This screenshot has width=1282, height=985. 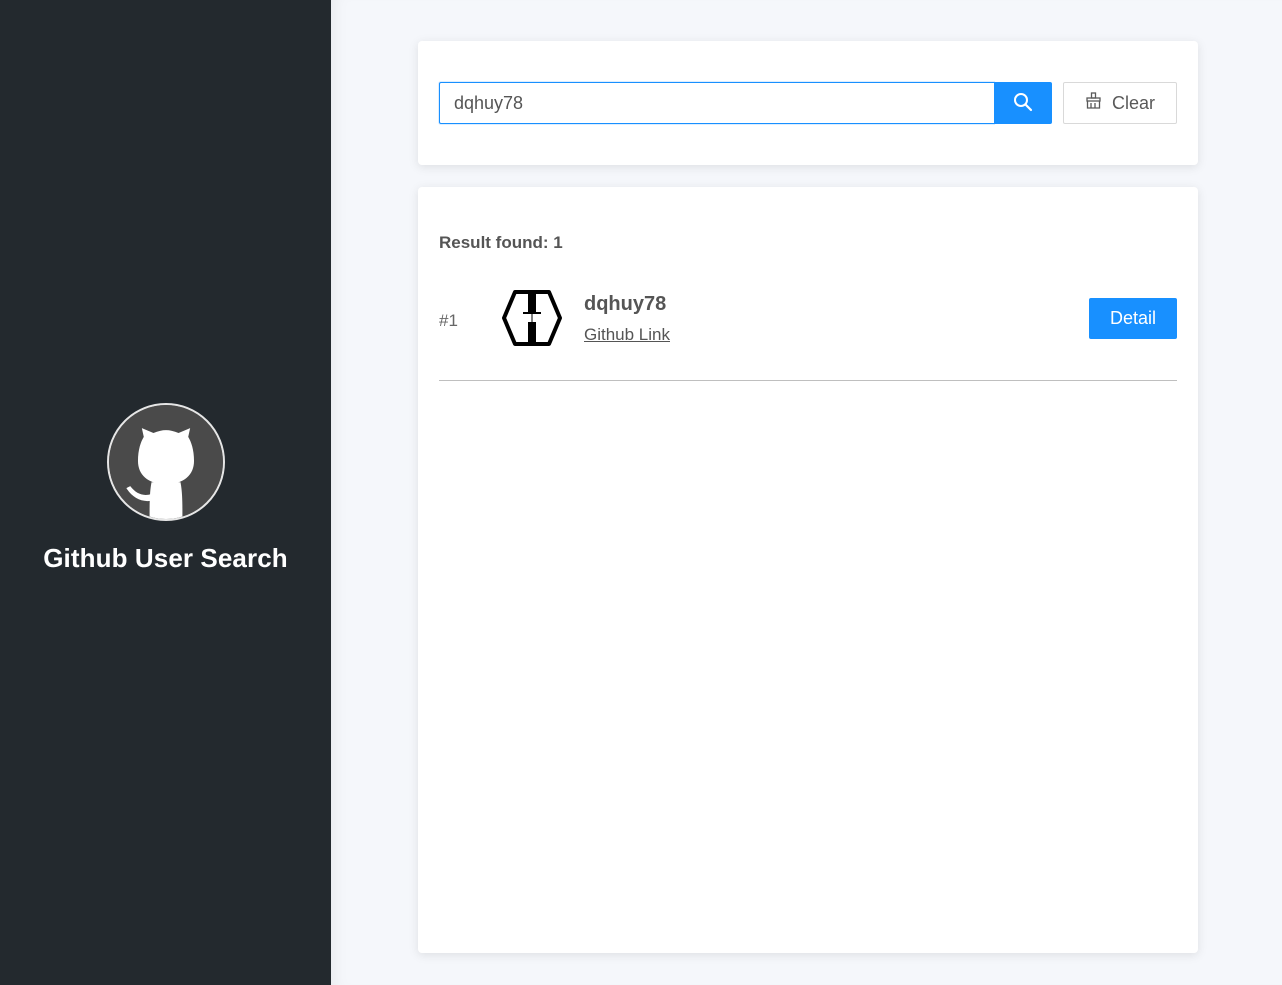 I want to click on search-input, so click(x=716, y=103).